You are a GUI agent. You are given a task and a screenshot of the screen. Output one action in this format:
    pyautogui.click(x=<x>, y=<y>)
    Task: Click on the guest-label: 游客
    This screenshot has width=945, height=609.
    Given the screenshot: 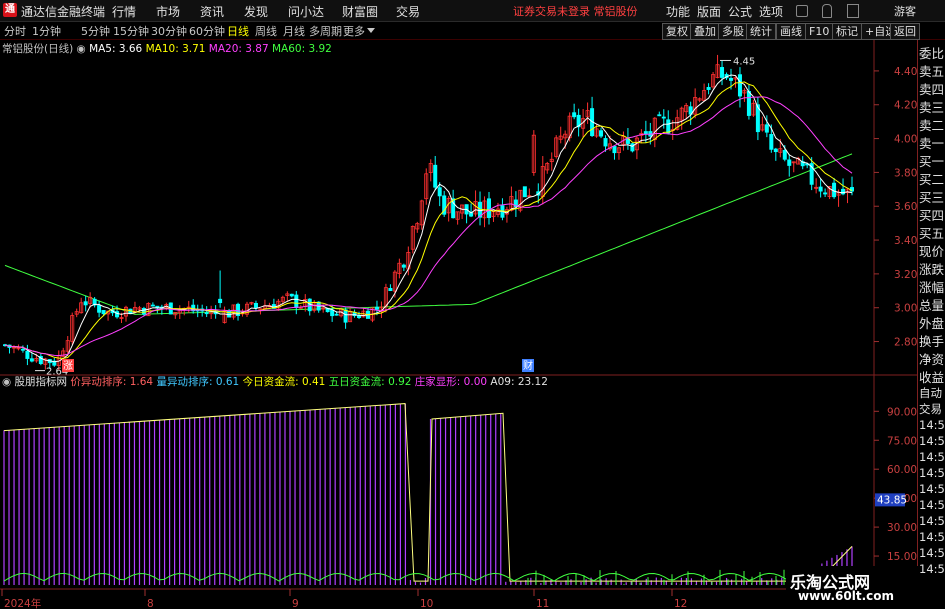 What is the action you would take?
    pyautogui.click(x=905, y=11)
    